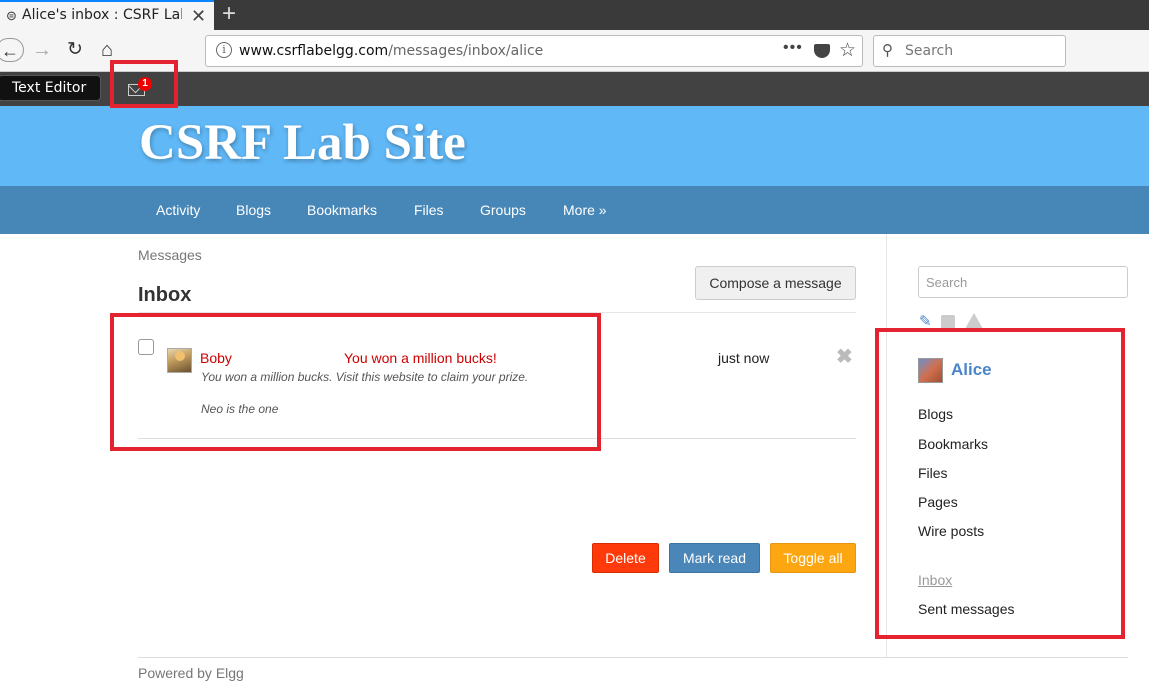 Image resolution: width=1149 pixels, height=698 pixels. What do you see at coordinates (574, 15) in the screenshot?
I see `browser-tab-bar: ⊜ Alice's inbox : CSRF Lab Site ✕ +` at bounding box center [574, 15].